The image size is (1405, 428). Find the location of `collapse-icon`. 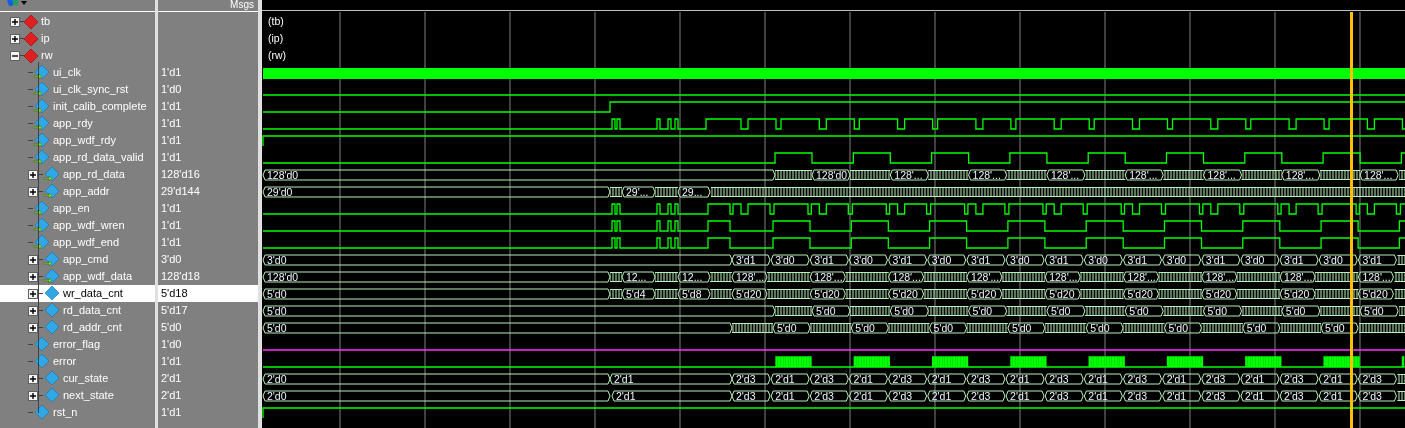

collapse-icon is located at coordinates (15, 55).